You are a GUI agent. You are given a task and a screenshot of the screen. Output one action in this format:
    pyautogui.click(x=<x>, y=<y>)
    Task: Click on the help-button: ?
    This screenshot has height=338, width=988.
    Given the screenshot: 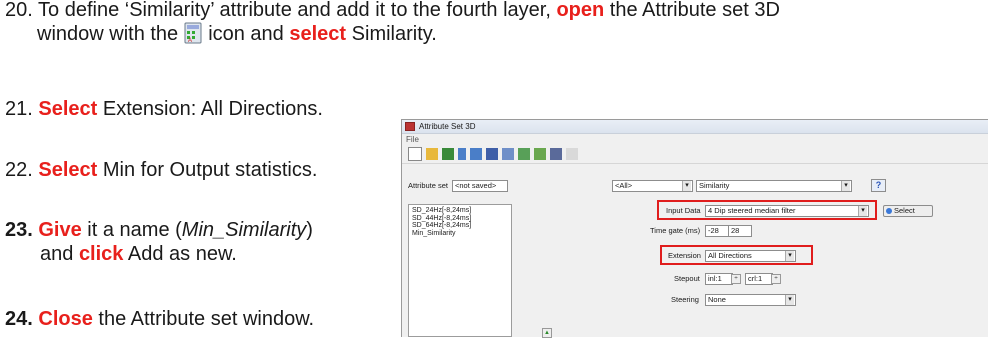 What is the action you would take?
    pyautogui.click(x=878, y=185)
    